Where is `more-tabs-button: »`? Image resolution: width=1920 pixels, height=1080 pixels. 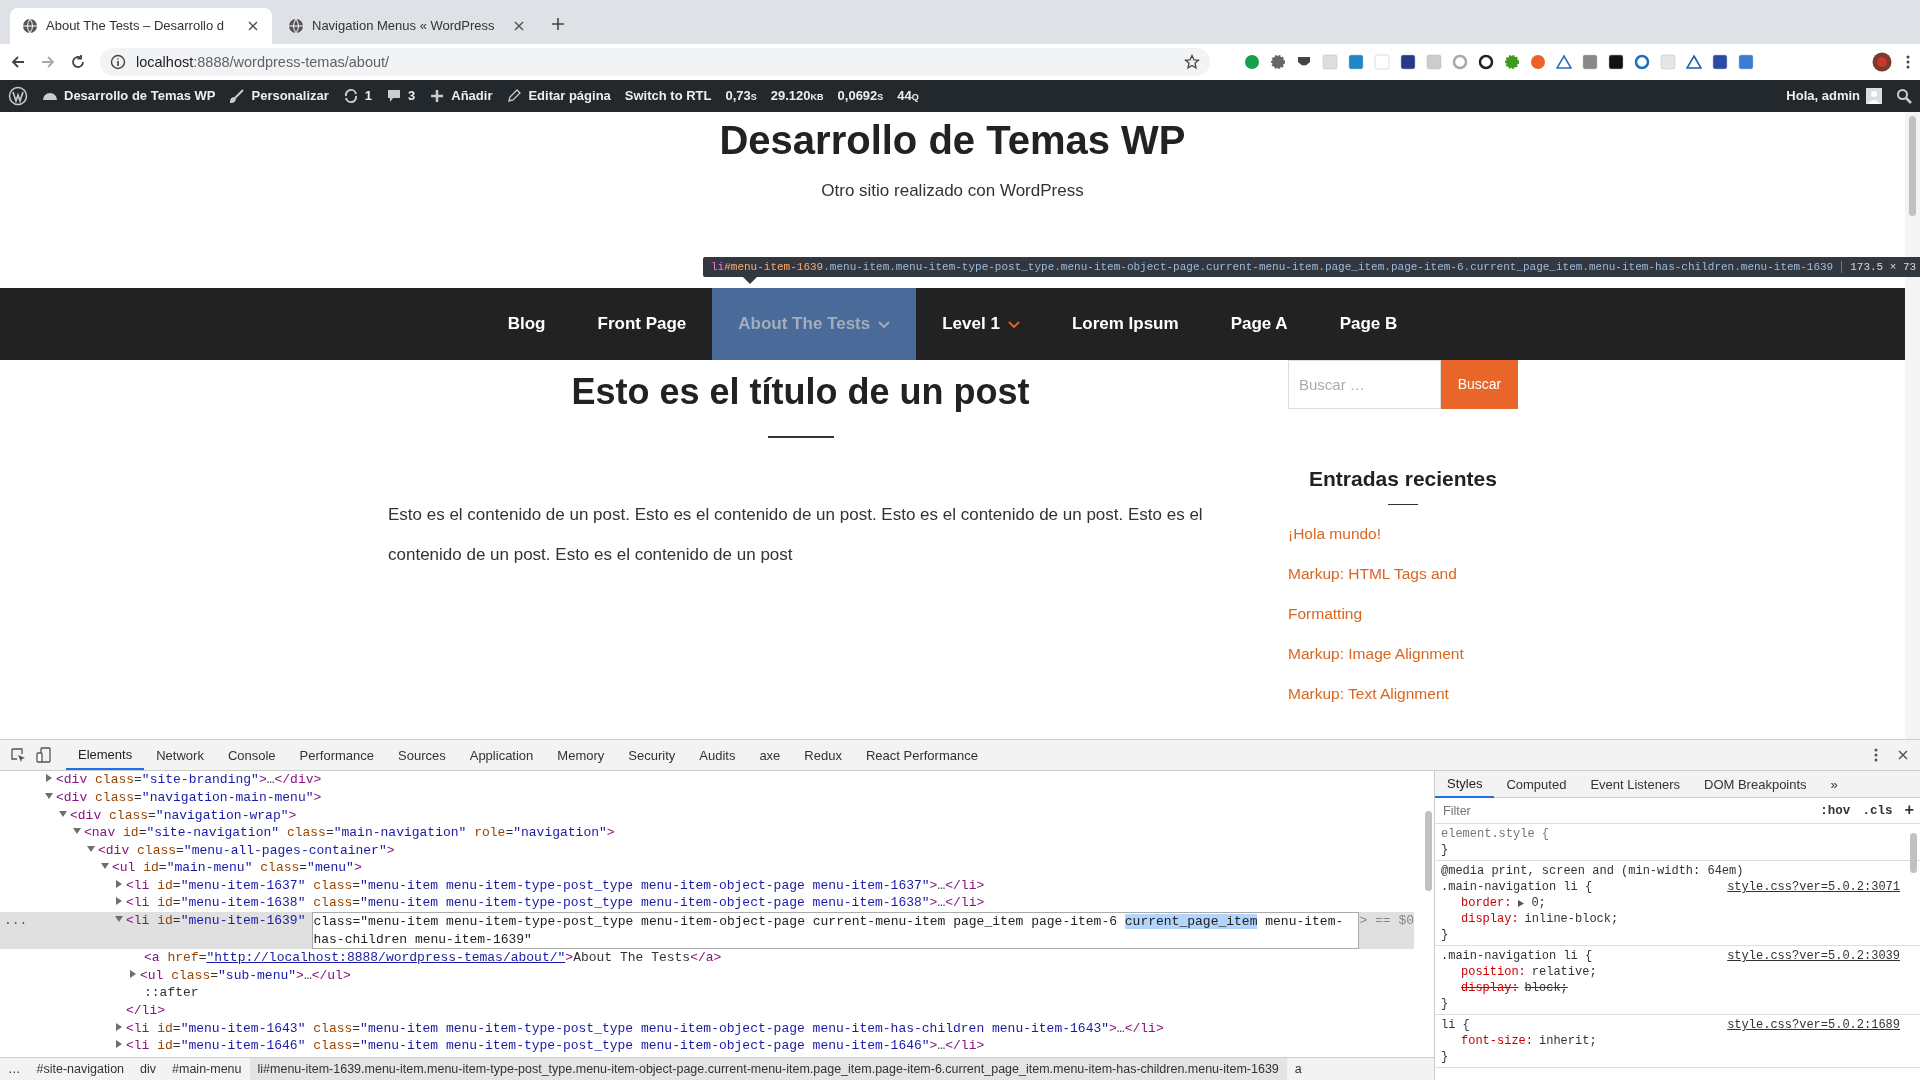 more-tabs-button: » is located at coordinates (1834, 784).